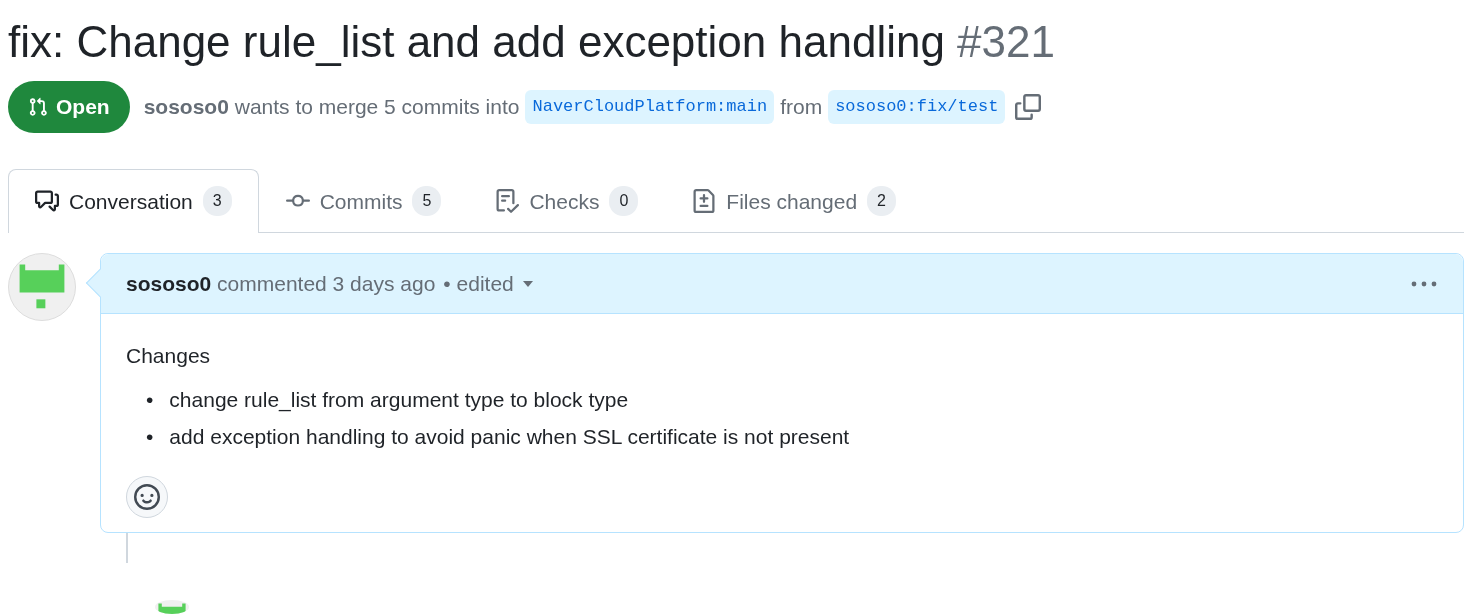 The width and height of the screenshot is (1472, 614). I want to click on checklist-icon, so click(507, 201).